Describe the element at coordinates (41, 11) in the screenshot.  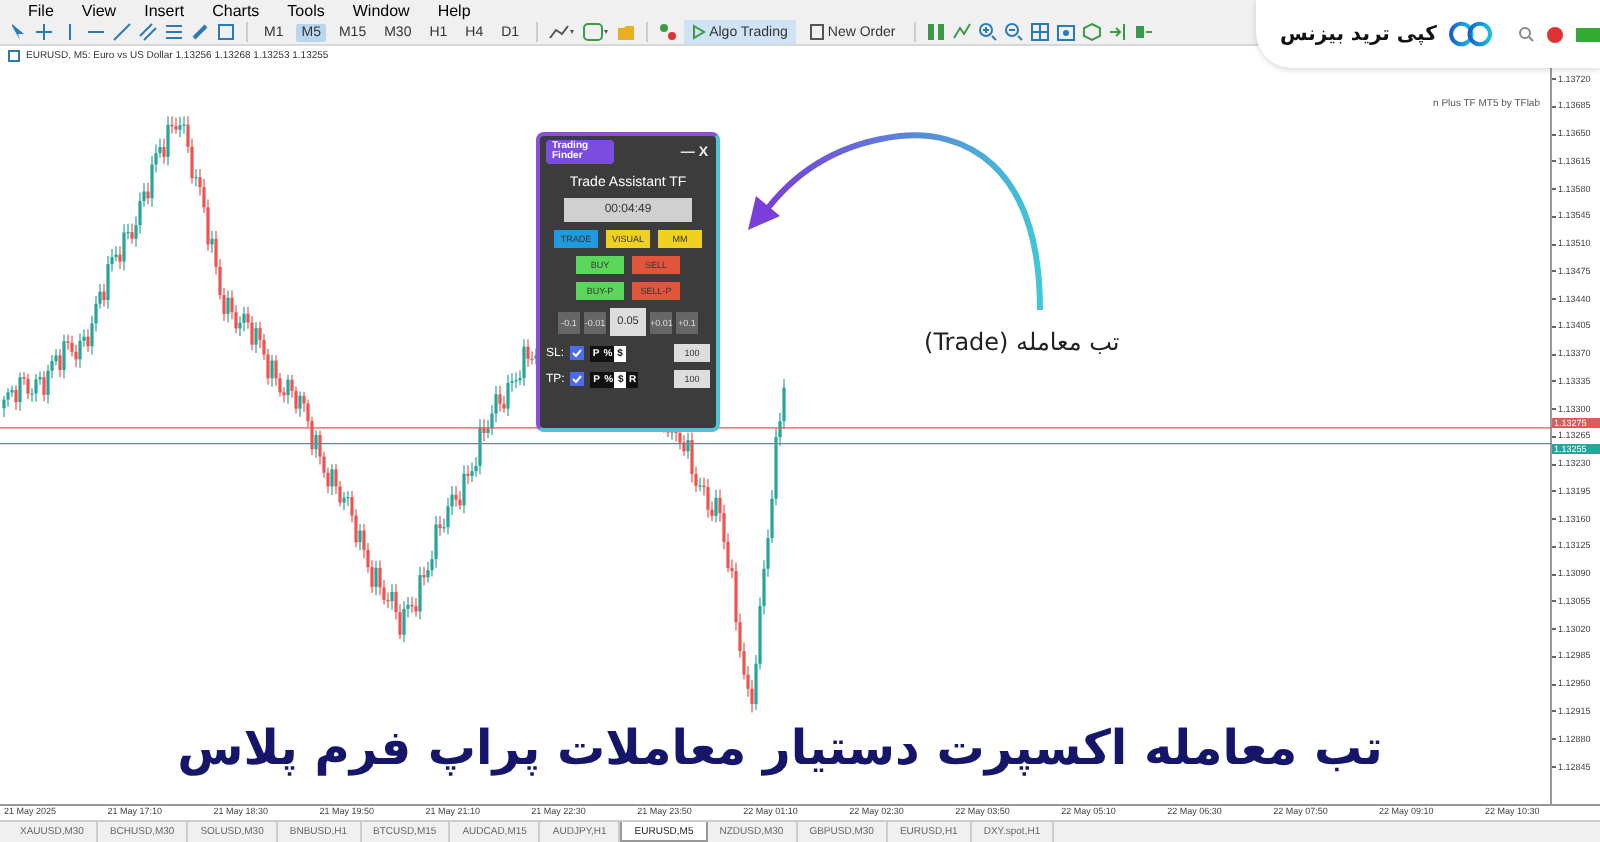
I see `menu-item: File` at that location.